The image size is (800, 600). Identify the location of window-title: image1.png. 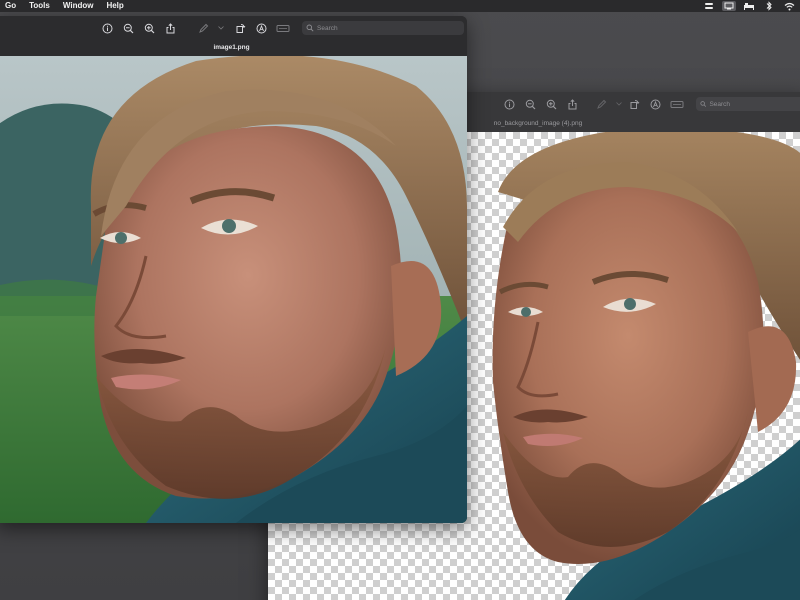
(233, 48).